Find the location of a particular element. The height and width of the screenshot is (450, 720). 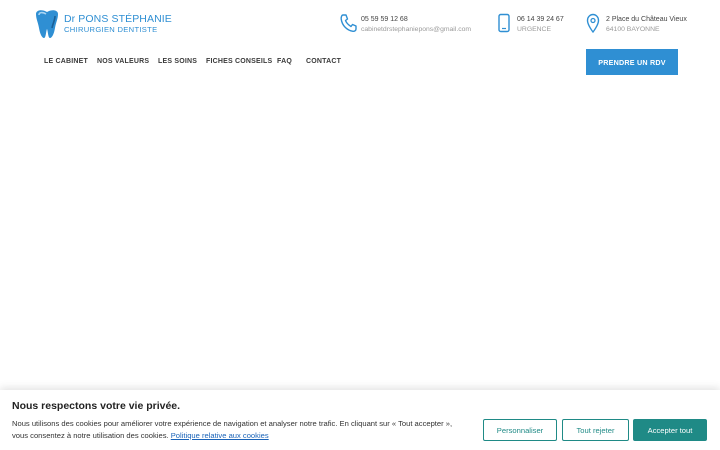

cookie-customize-button: Personnaliser is located at coordinates (520, 430).